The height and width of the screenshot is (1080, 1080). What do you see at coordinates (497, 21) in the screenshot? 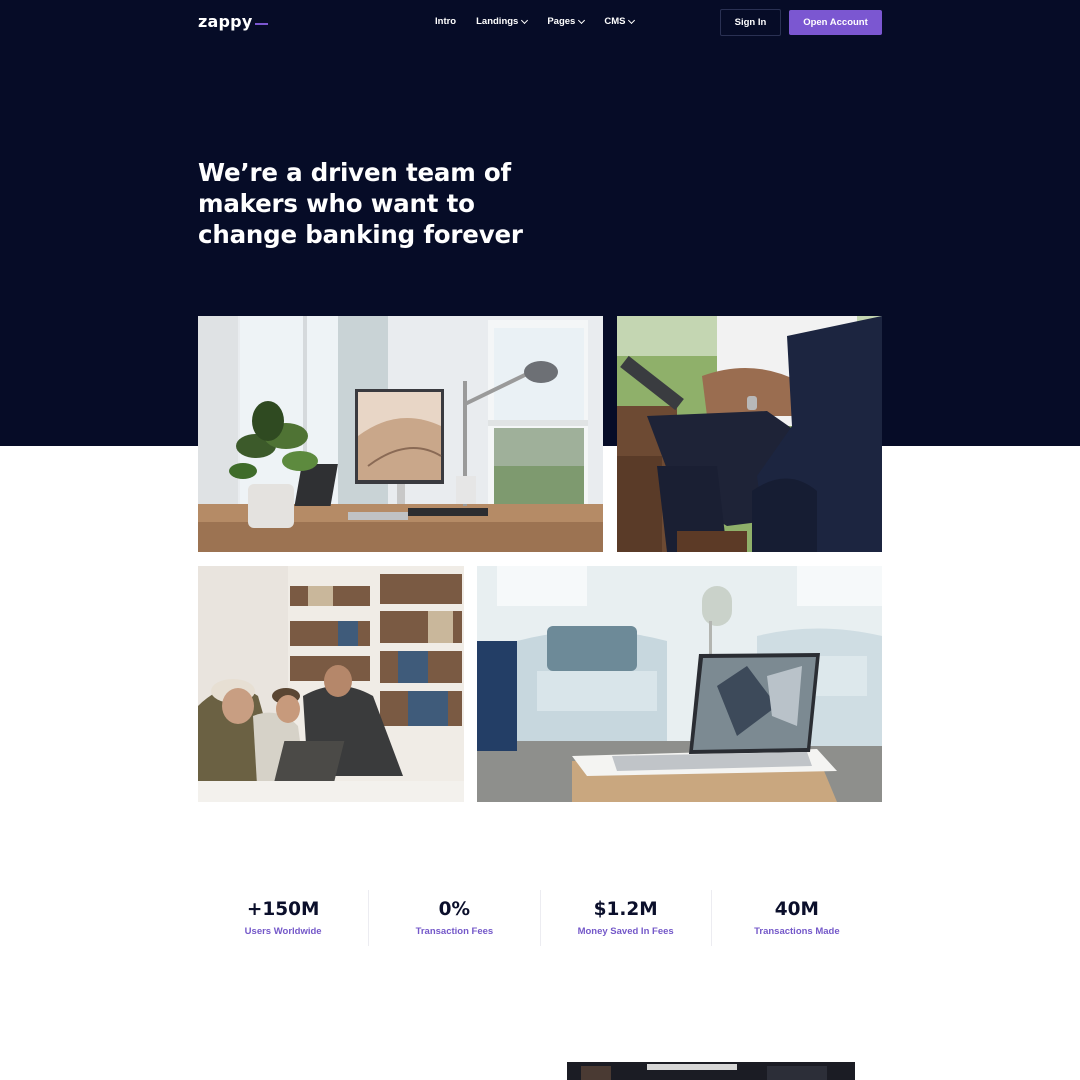
I see `nav-item-label: Landings` at bounding box center [497, 21].